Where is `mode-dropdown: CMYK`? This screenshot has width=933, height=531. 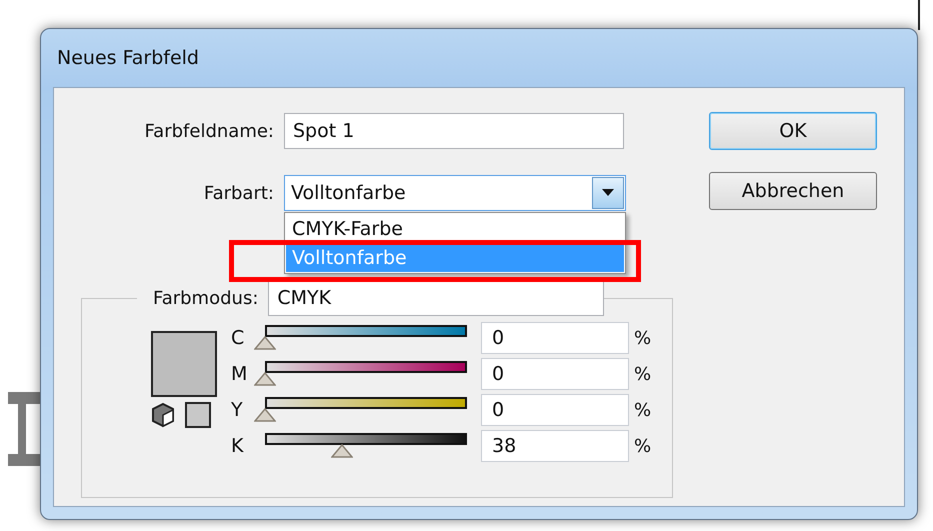 mode-dropdown: CMYK is located at coordinates (436, 298).